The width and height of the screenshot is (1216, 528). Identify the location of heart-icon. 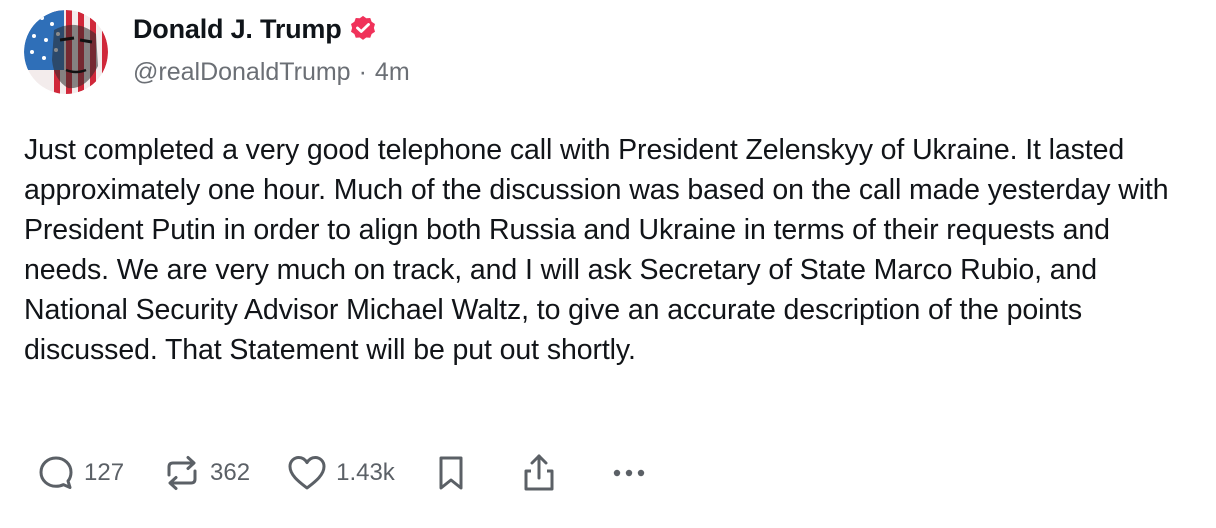
(307, 473).